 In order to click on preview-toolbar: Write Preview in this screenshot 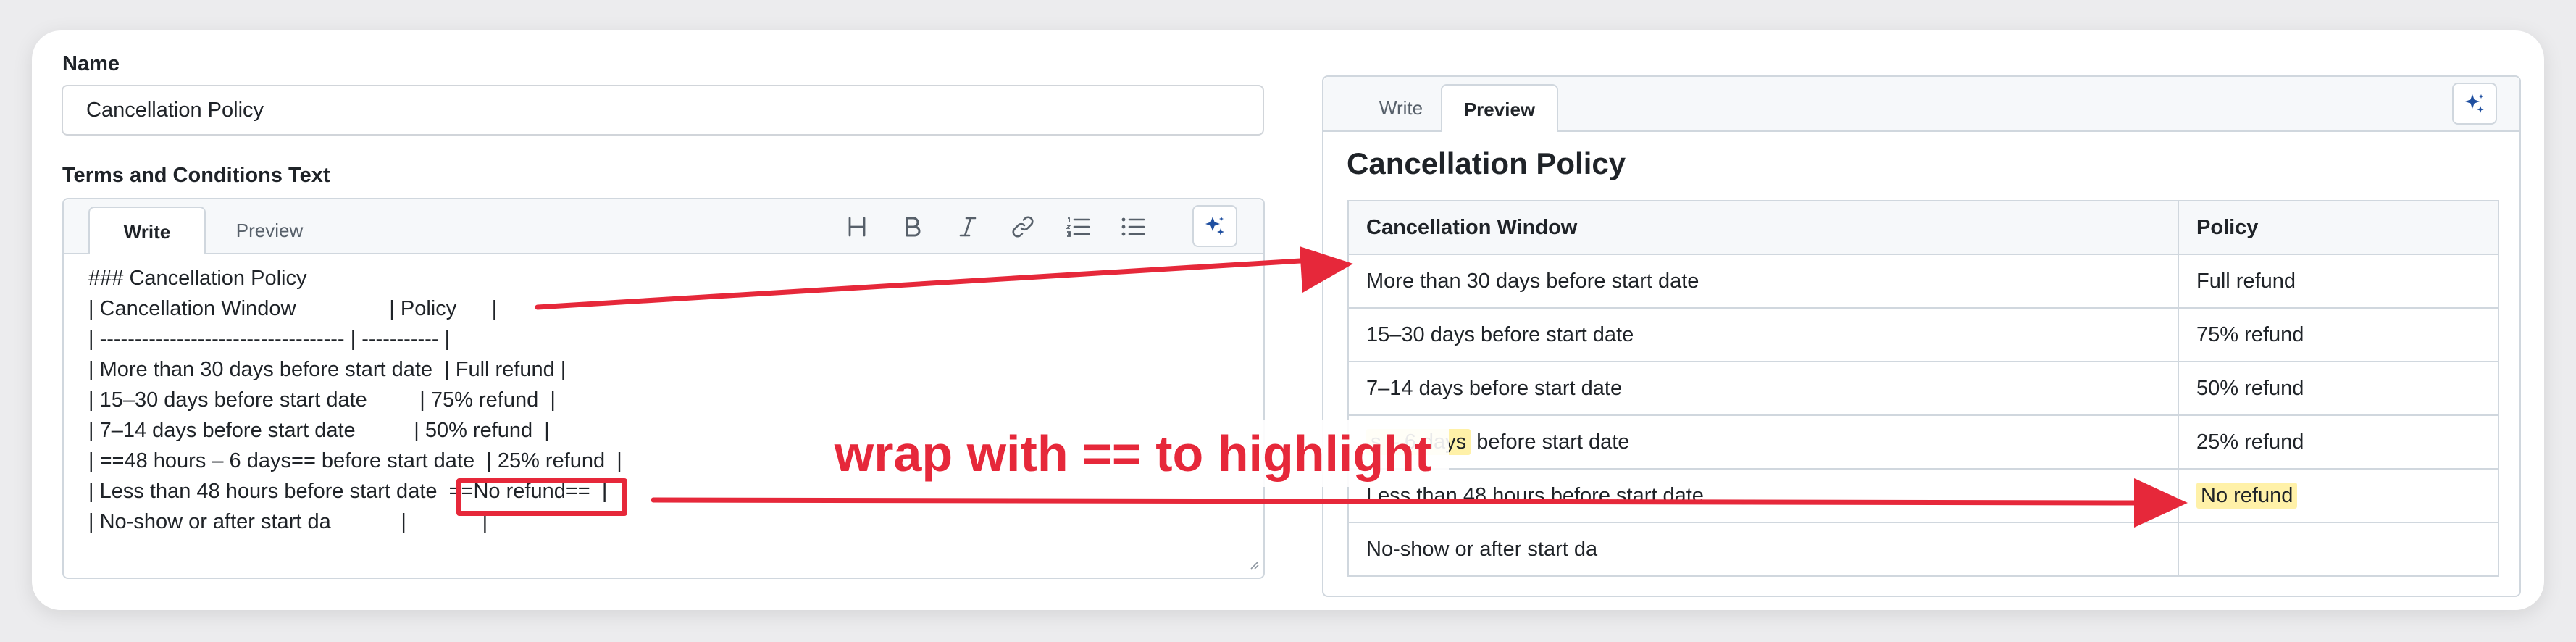, I will do `click(1921, 105)`.